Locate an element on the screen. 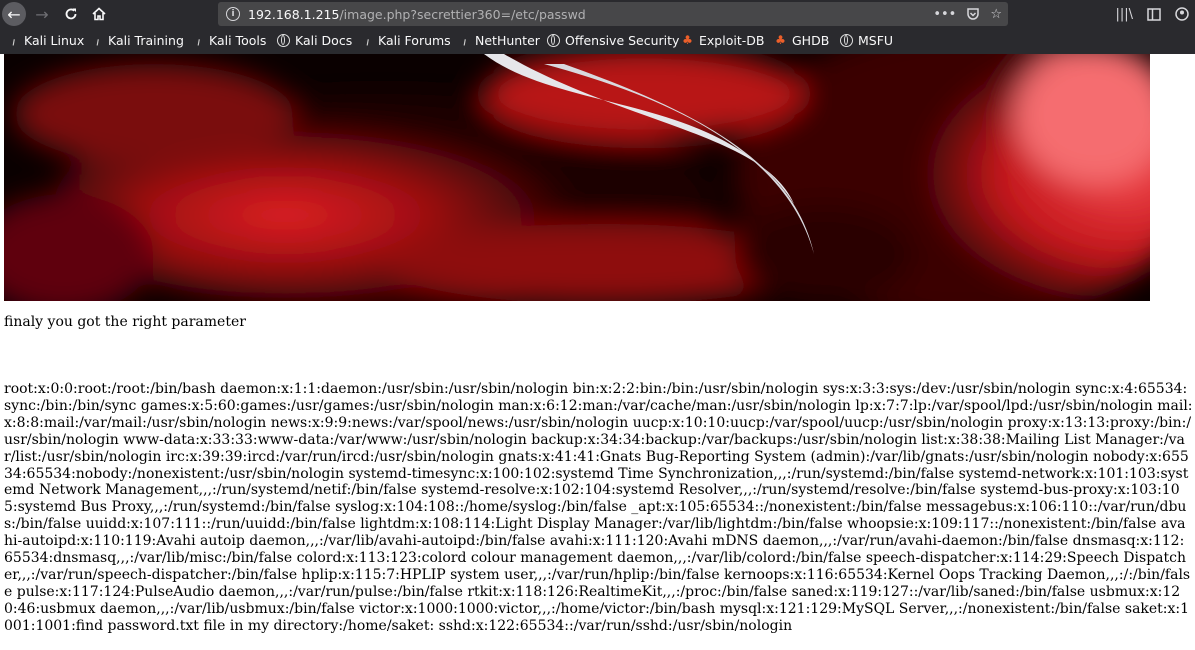 Image resolution: width=1195 pixels, height=650 pixels. home-button is located at coordinates (99, 14).